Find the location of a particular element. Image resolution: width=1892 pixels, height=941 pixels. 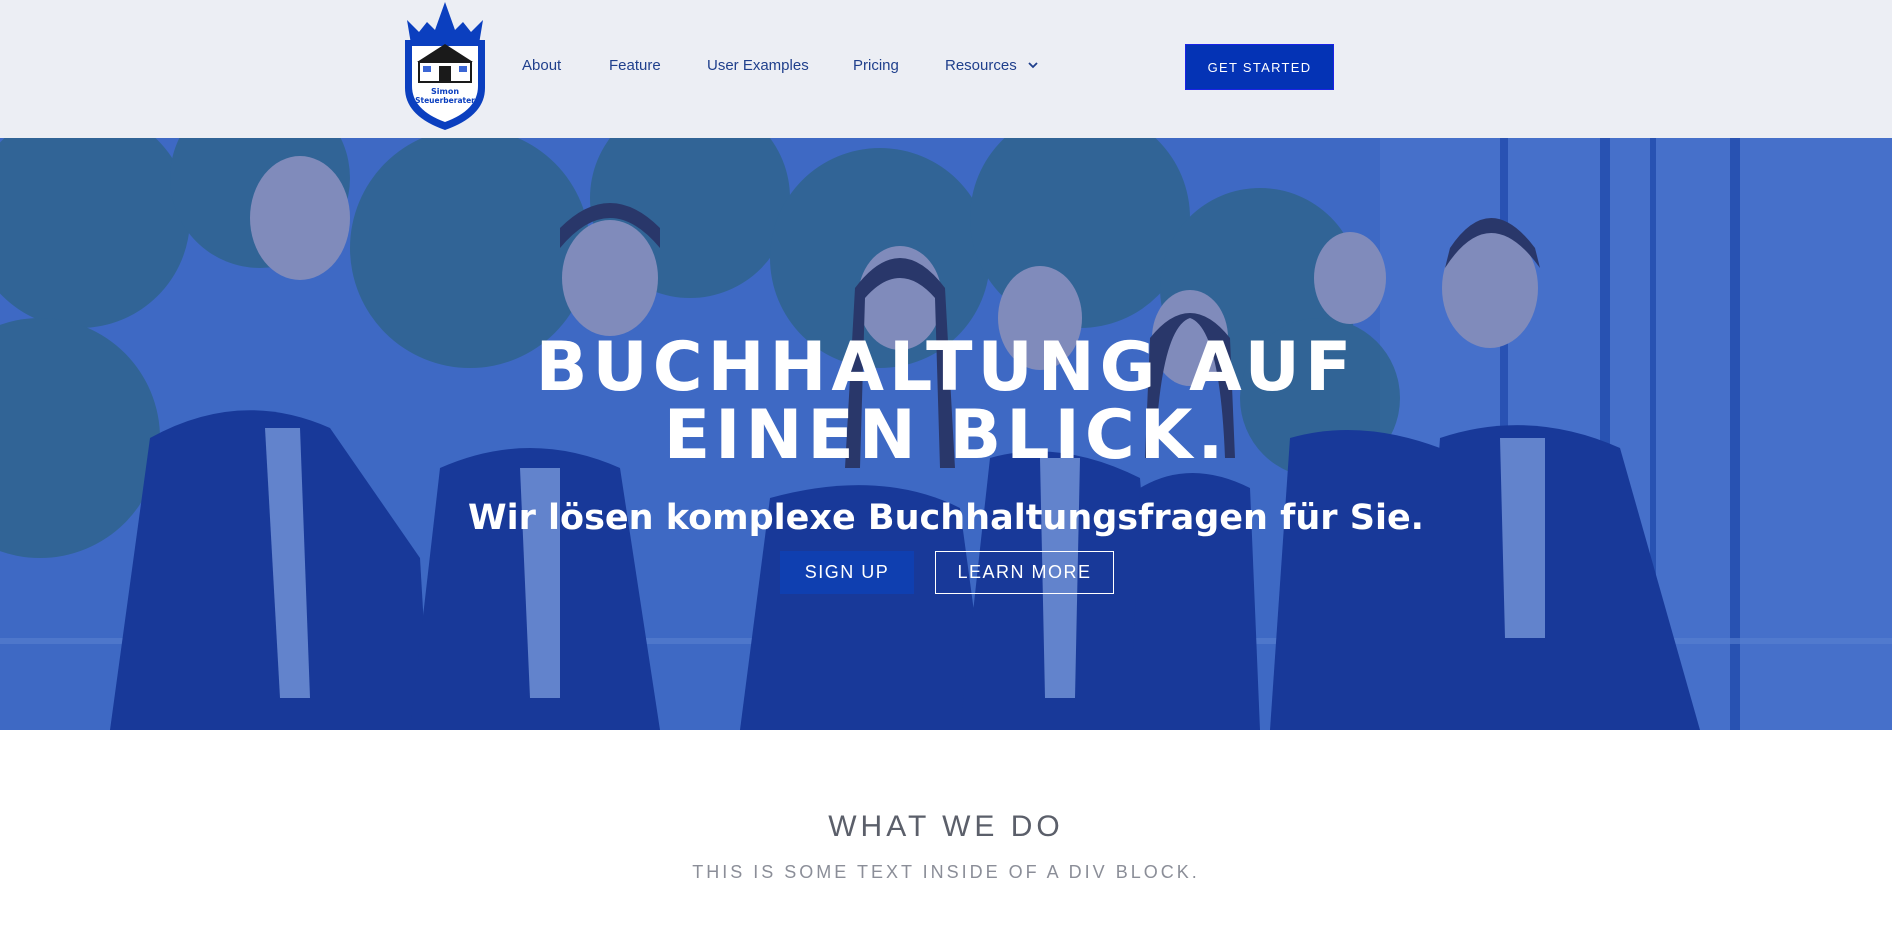

nav-link-user-examples: User Examples is located at coordinates (758, 66).